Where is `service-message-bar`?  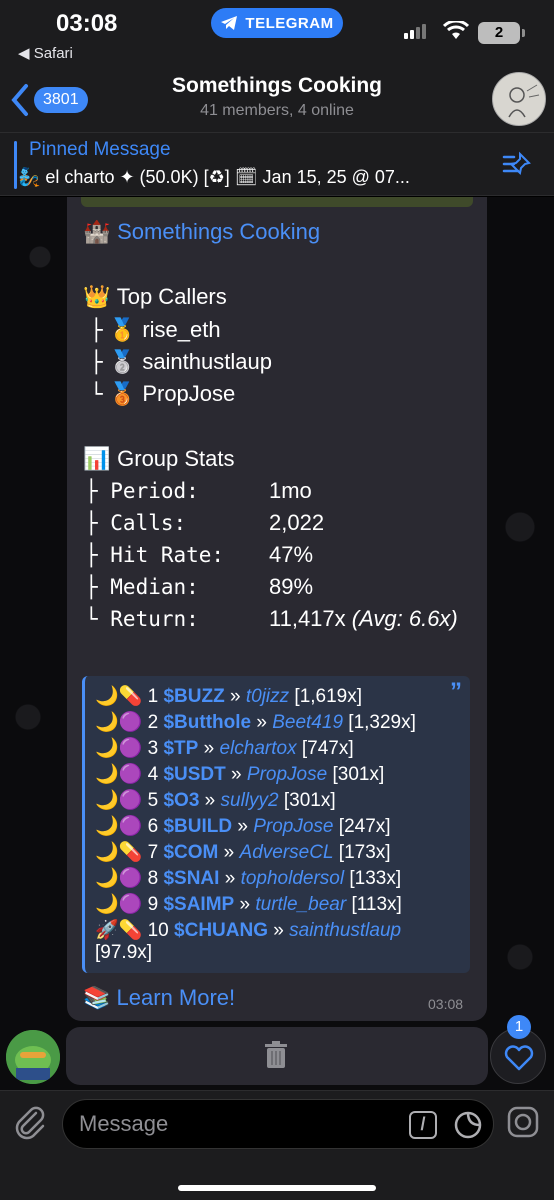 service-message-bar is located at coordinates (277, 1056).